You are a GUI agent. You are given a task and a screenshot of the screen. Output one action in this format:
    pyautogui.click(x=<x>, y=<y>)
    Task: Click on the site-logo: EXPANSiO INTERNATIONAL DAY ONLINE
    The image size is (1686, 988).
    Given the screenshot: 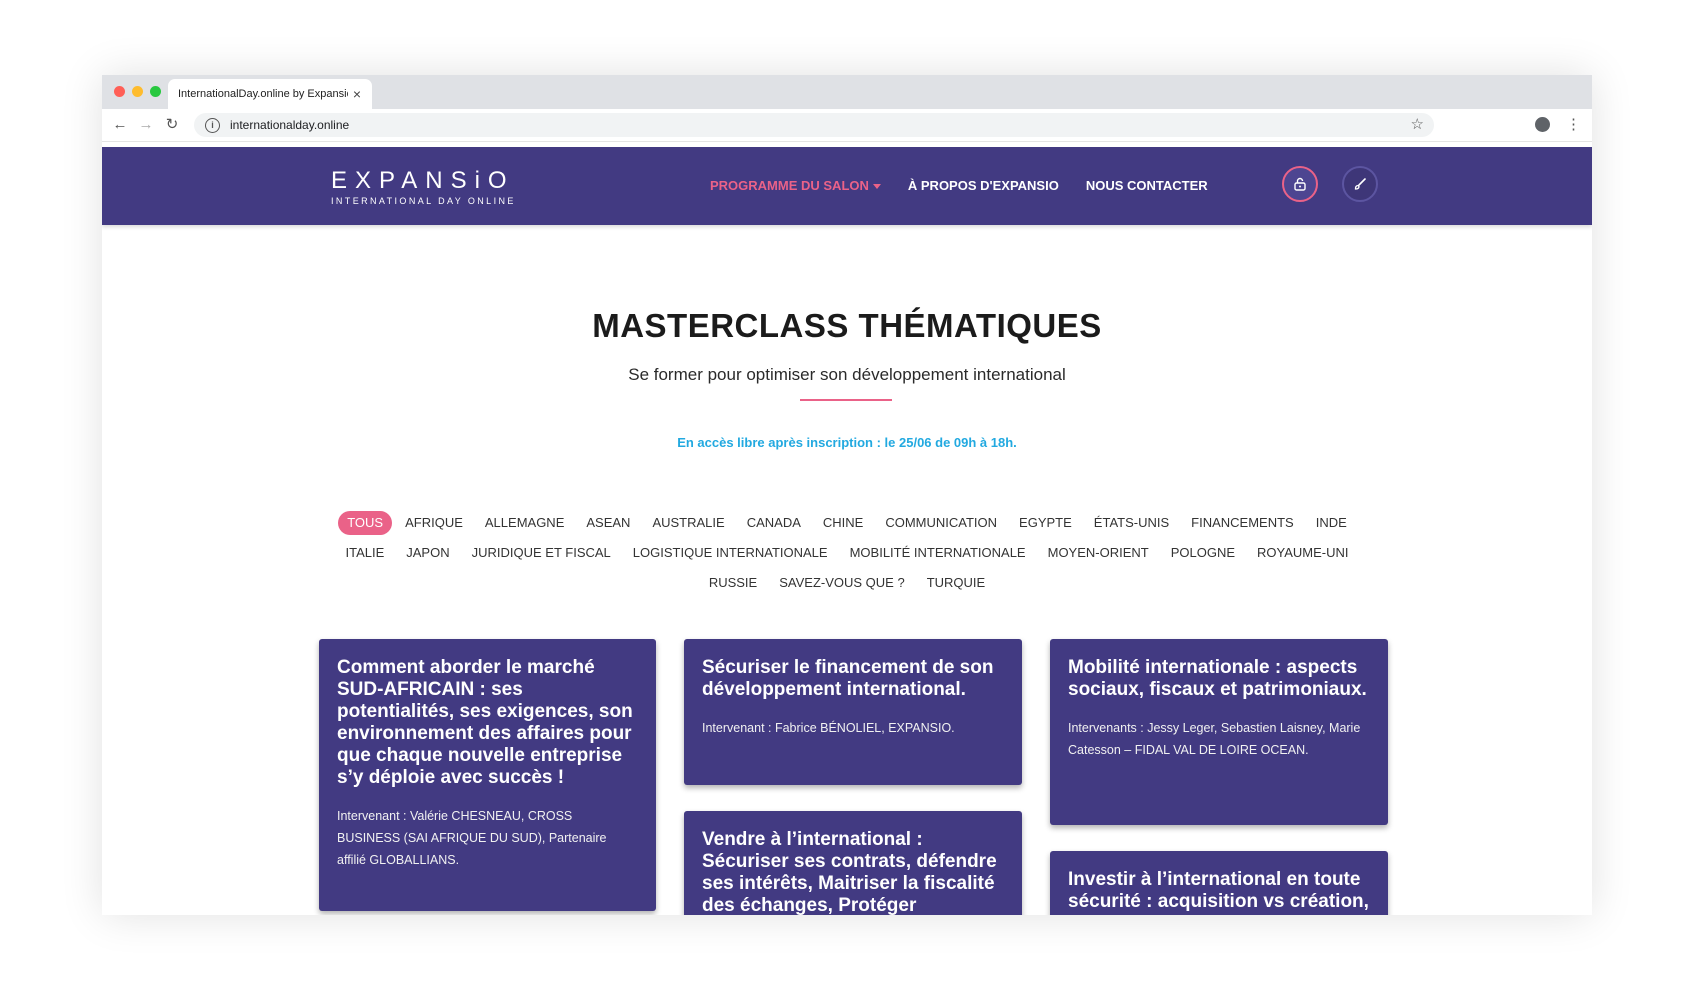 What is the action you would take?
    pyautogui.click(x=423, y=187)
    